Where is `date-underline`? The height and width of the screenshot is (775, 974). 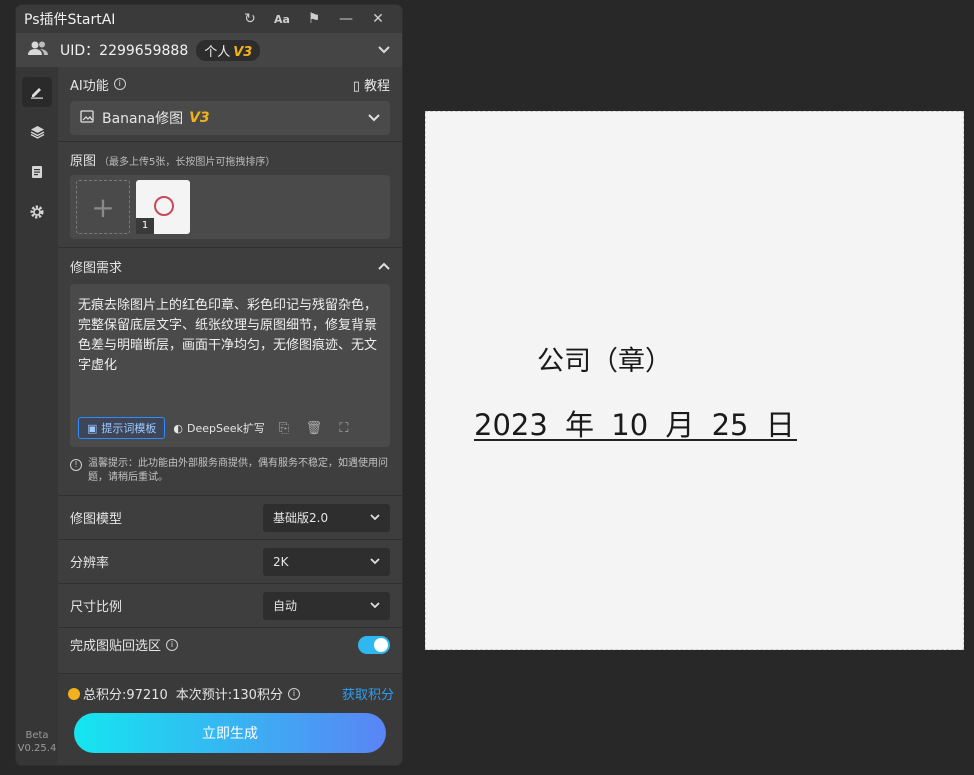
date-underline is located at coordinates (635, 440).